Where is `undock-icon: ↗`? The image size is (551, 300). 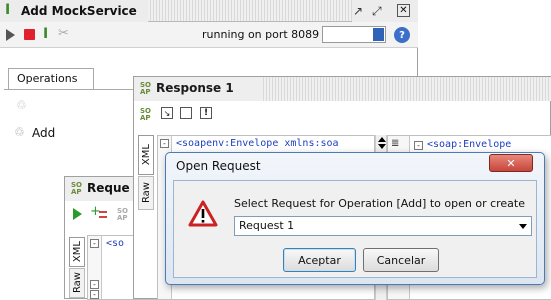 undock-icon: ↗ is located at coordinates (358, 11).